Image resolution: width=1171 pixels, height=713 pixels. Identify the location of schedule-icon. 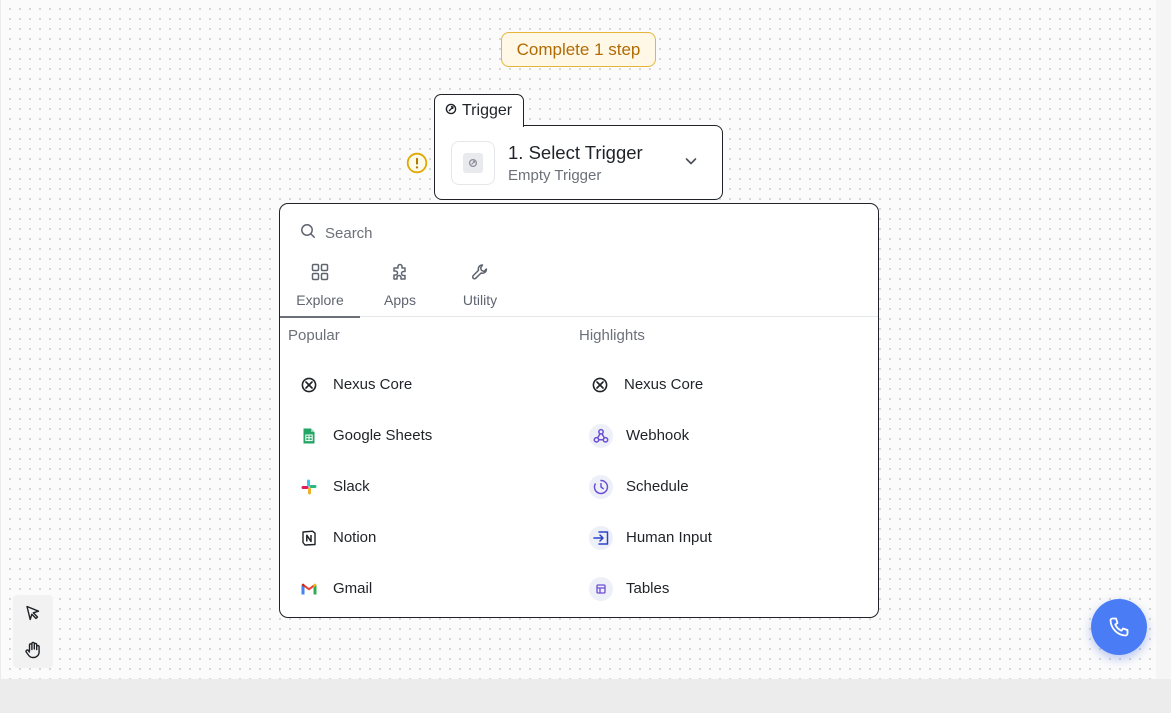
(601, 486).